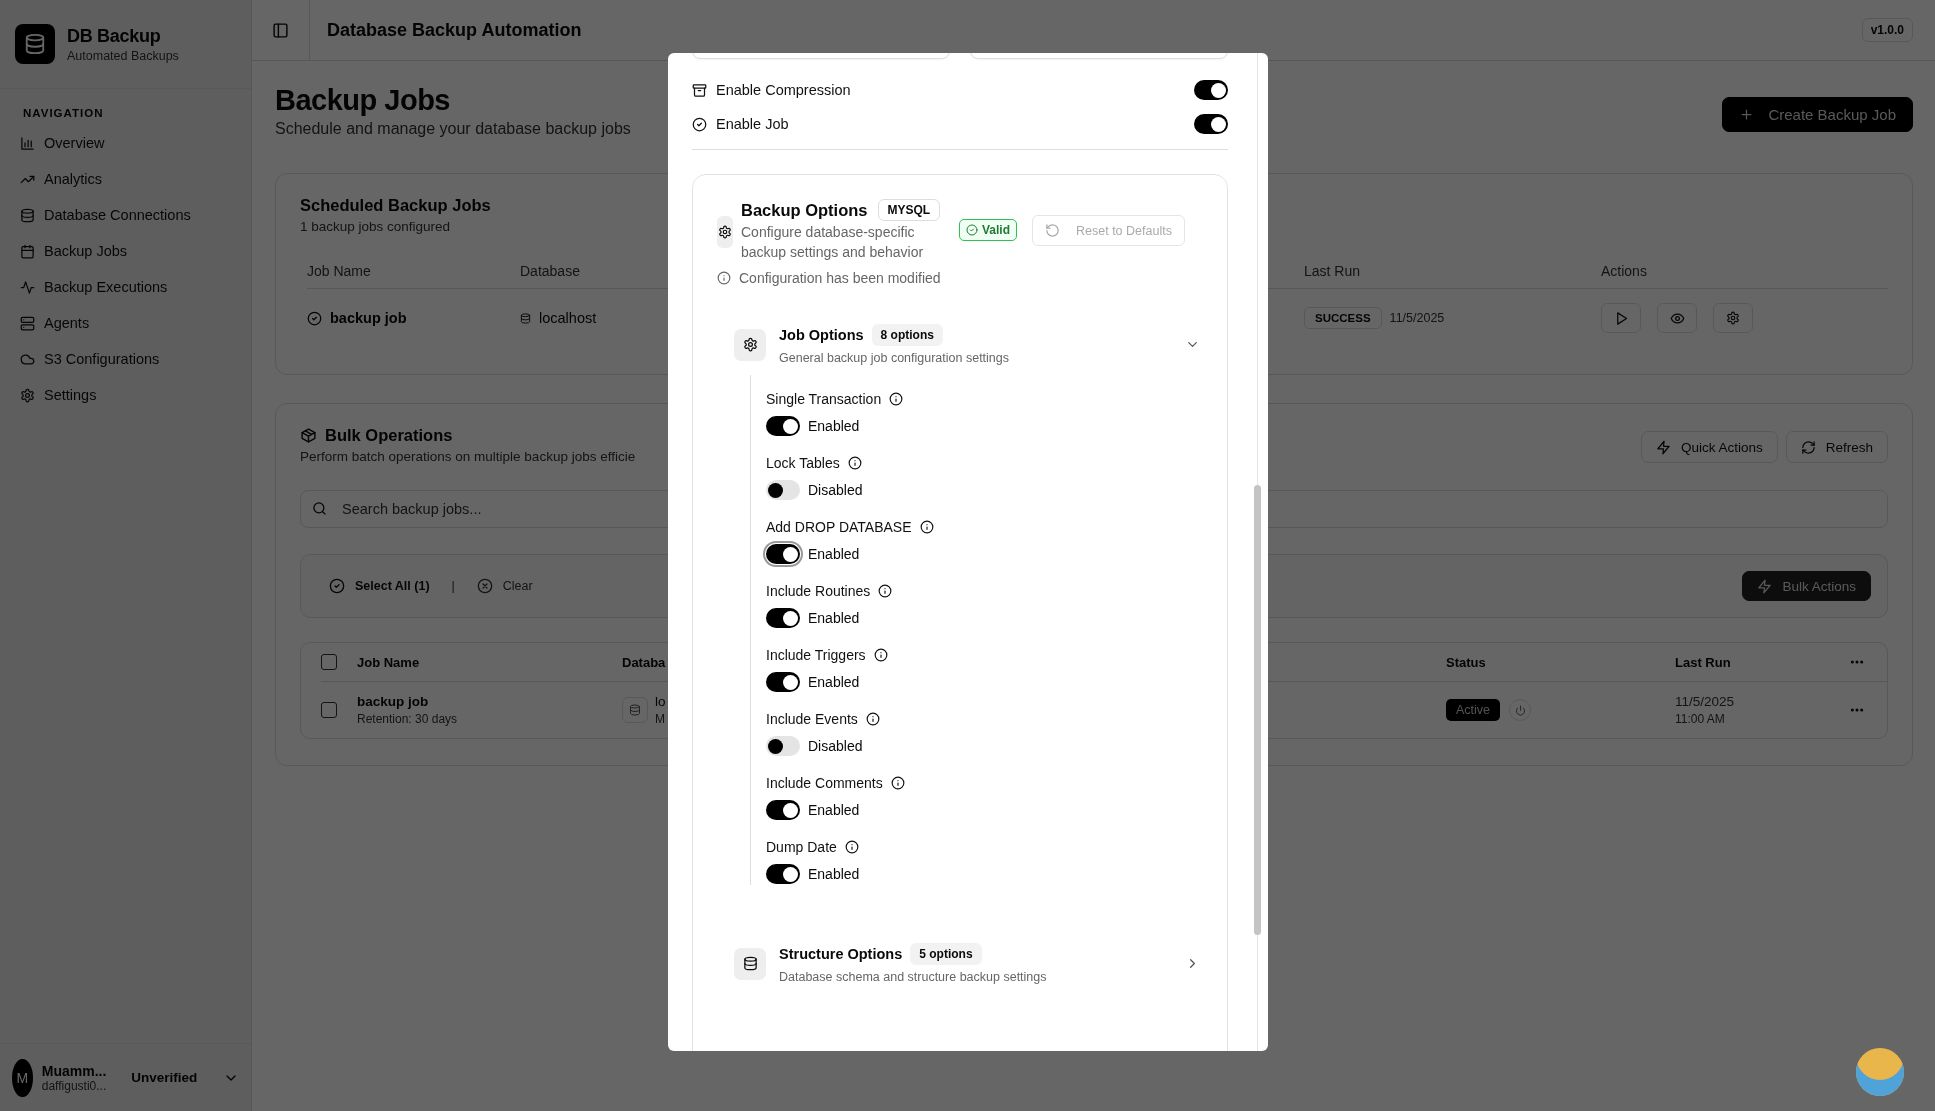 The image size is (1935, 1111). What do you see at coordinates (909, 210) in the screenshot?
I see `engine-badge: MYSQL` at bounding box center [909, 210].